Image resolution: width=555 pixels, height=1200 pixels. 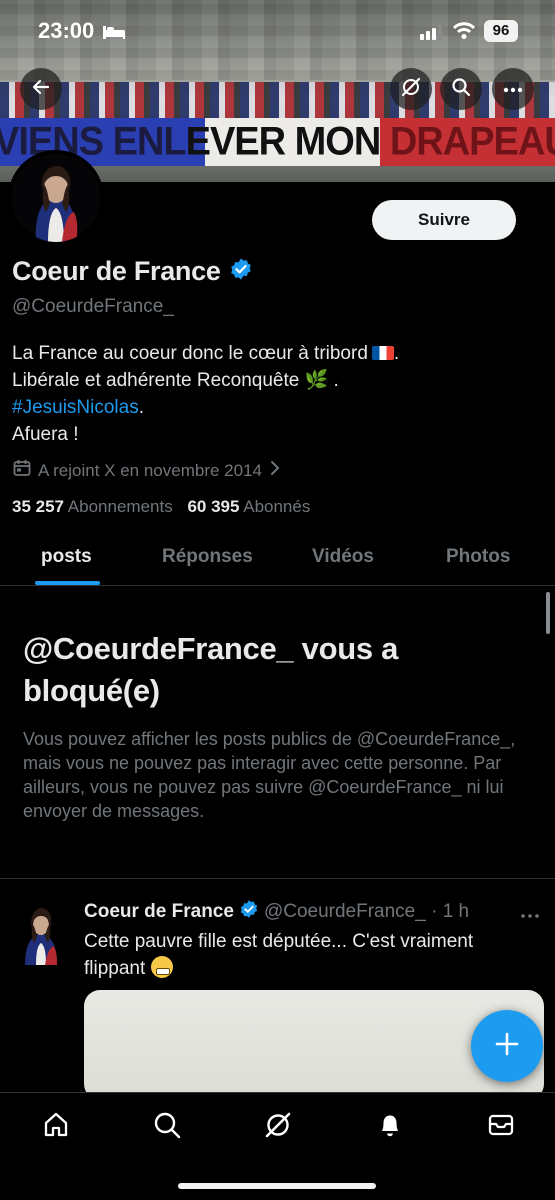 I want to click on bio-line-2: Libérale et adhérente Reconquête 🌿 ., so click(x=175, y=380).